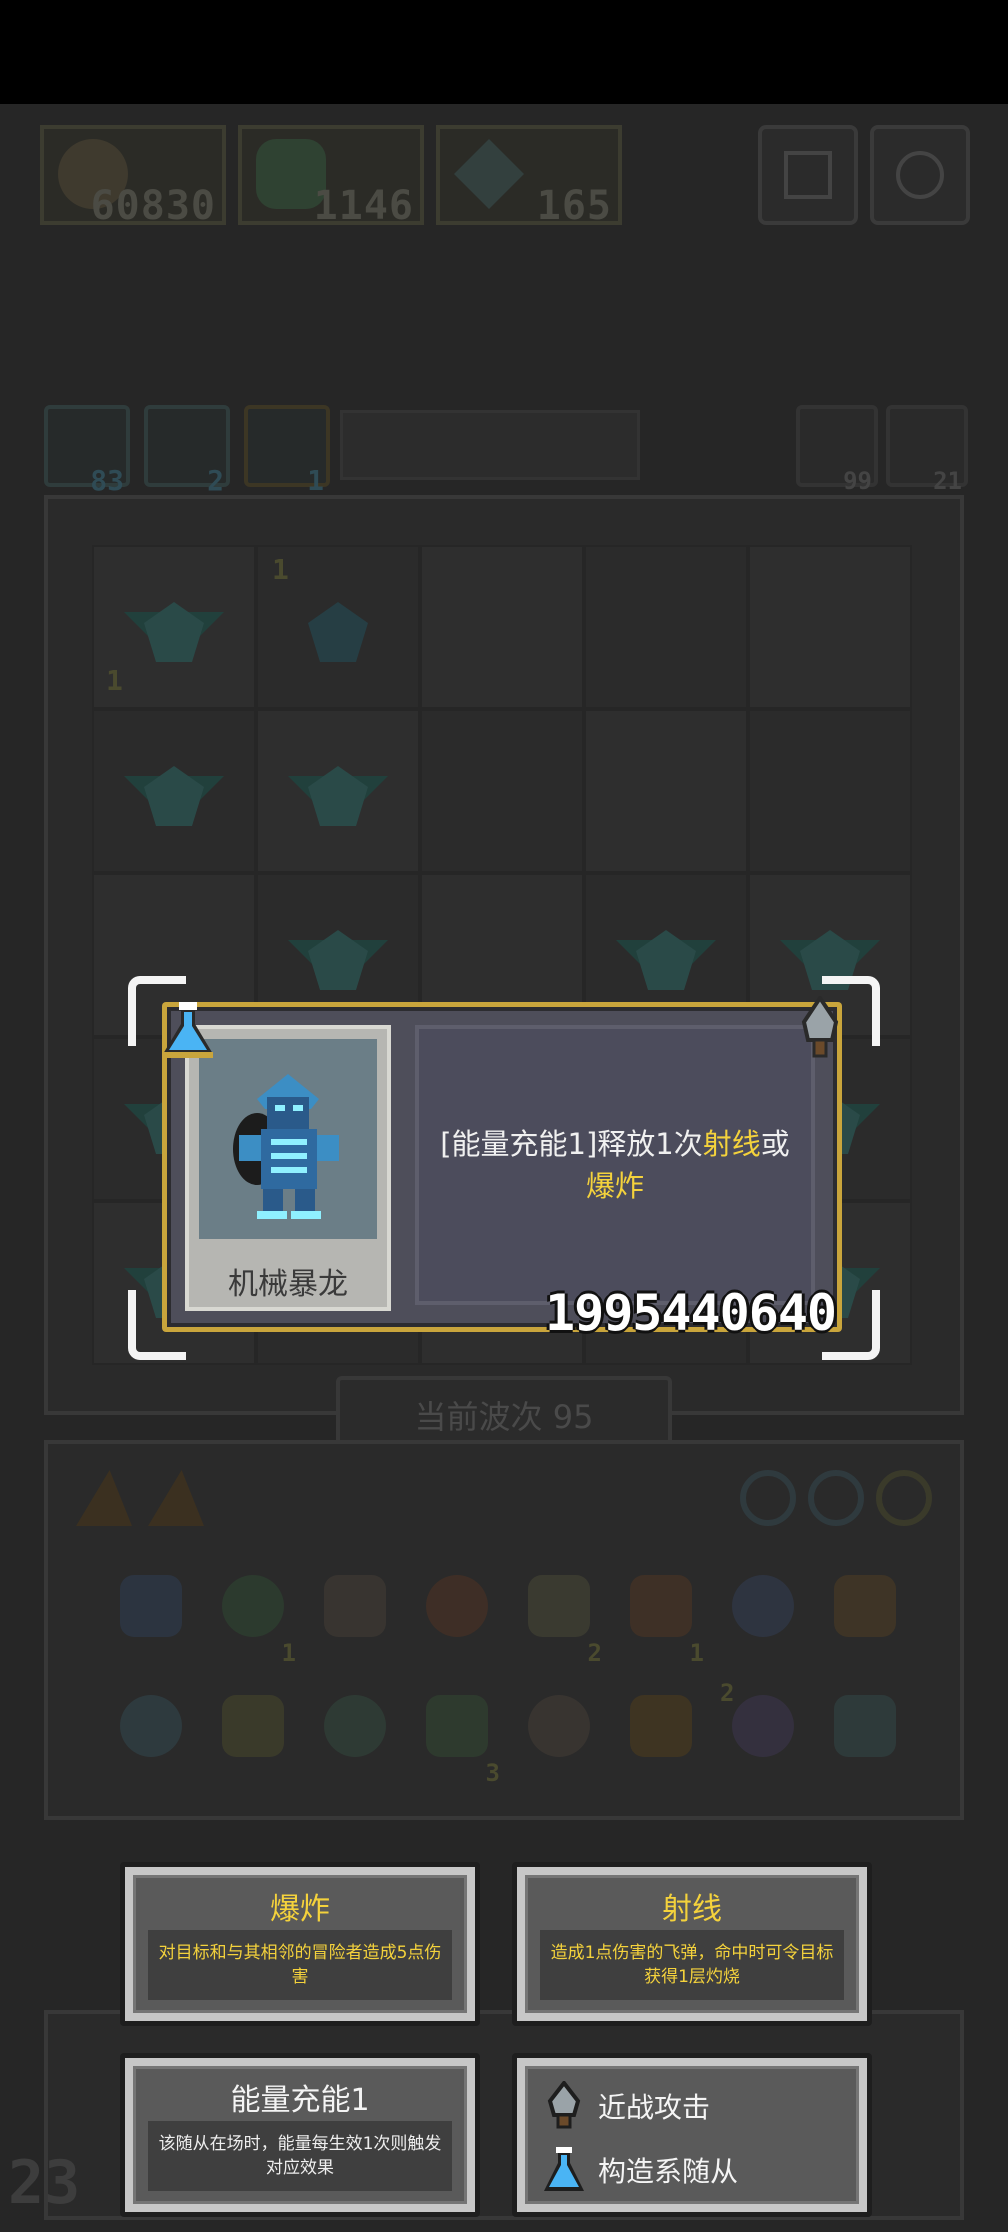  What do you see at coordinates (654, 2107) in the screenshot?
I see `tag-melee-label: 近战攻击` at bounding box center [654, 2107].